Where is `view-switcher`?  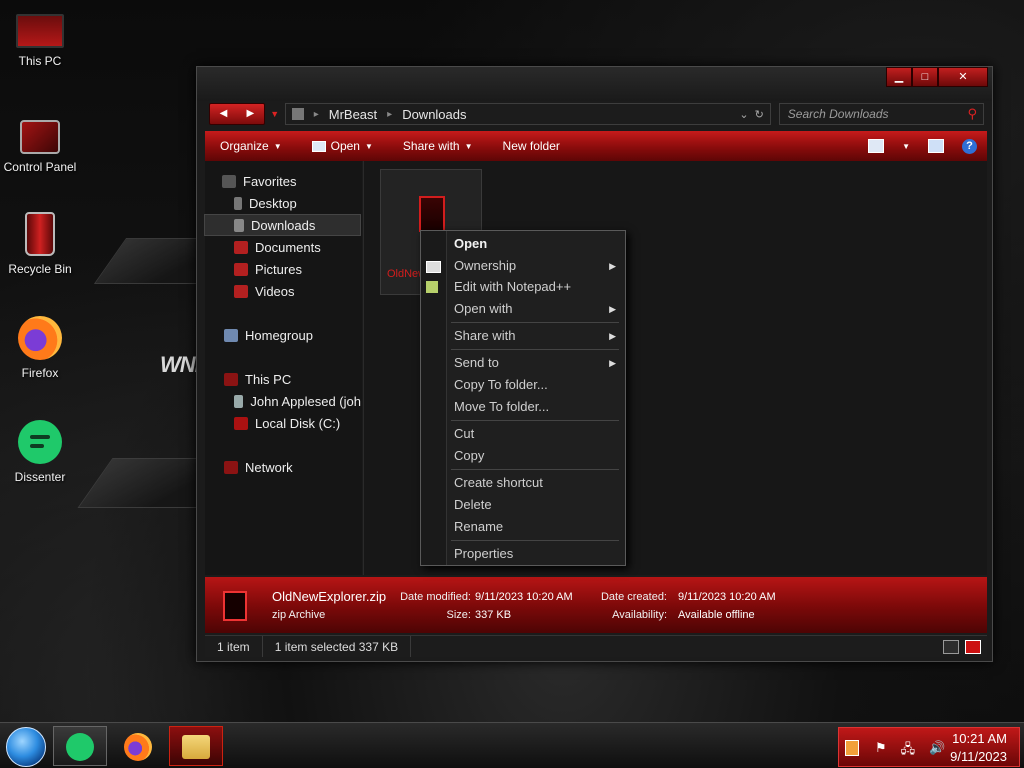
view-switcher is located at coordinates (965, 646).